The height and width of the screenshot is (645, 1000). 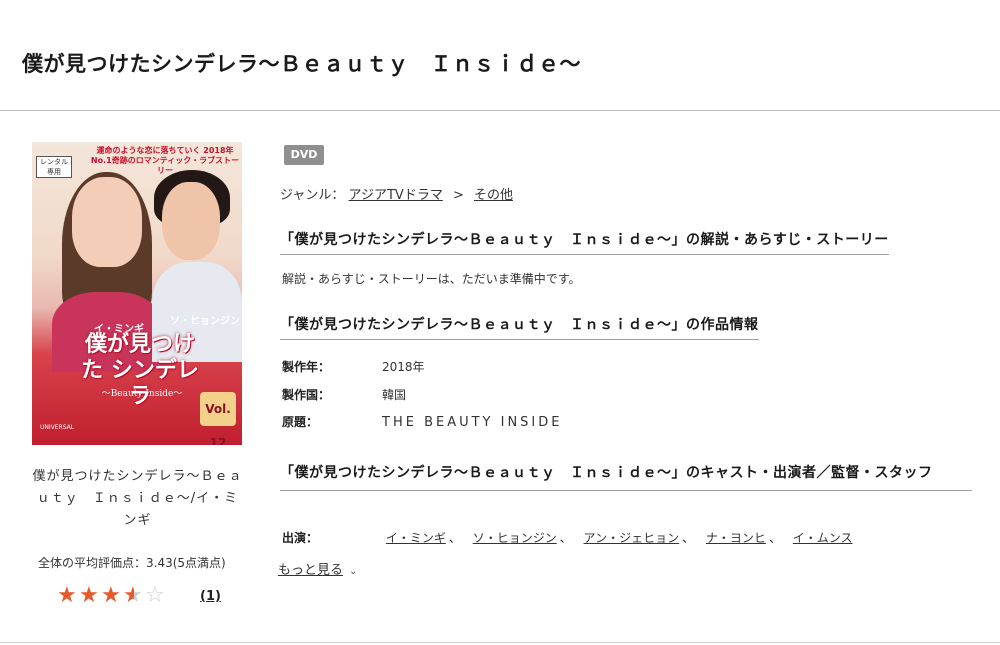 What do you see at coordinates (210, 596) in the screenshot?
I see `review-count-link: (1)` at bounding box center [210, 596].